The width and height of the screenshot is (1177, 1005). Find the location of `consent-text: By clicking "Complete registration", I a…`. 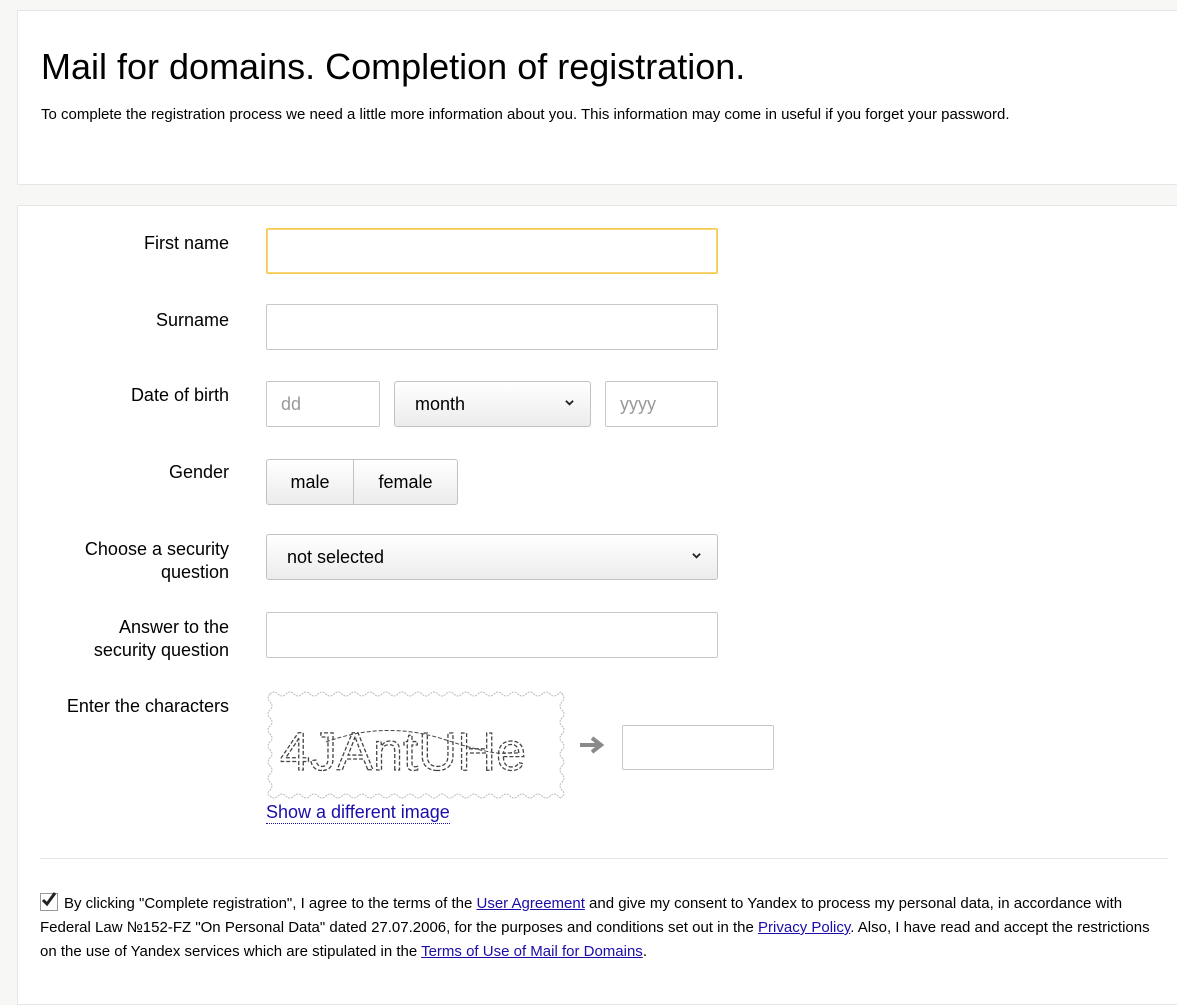

consent-text: By clicking "Complete registration", I a… is located at coordinates (604, 928).